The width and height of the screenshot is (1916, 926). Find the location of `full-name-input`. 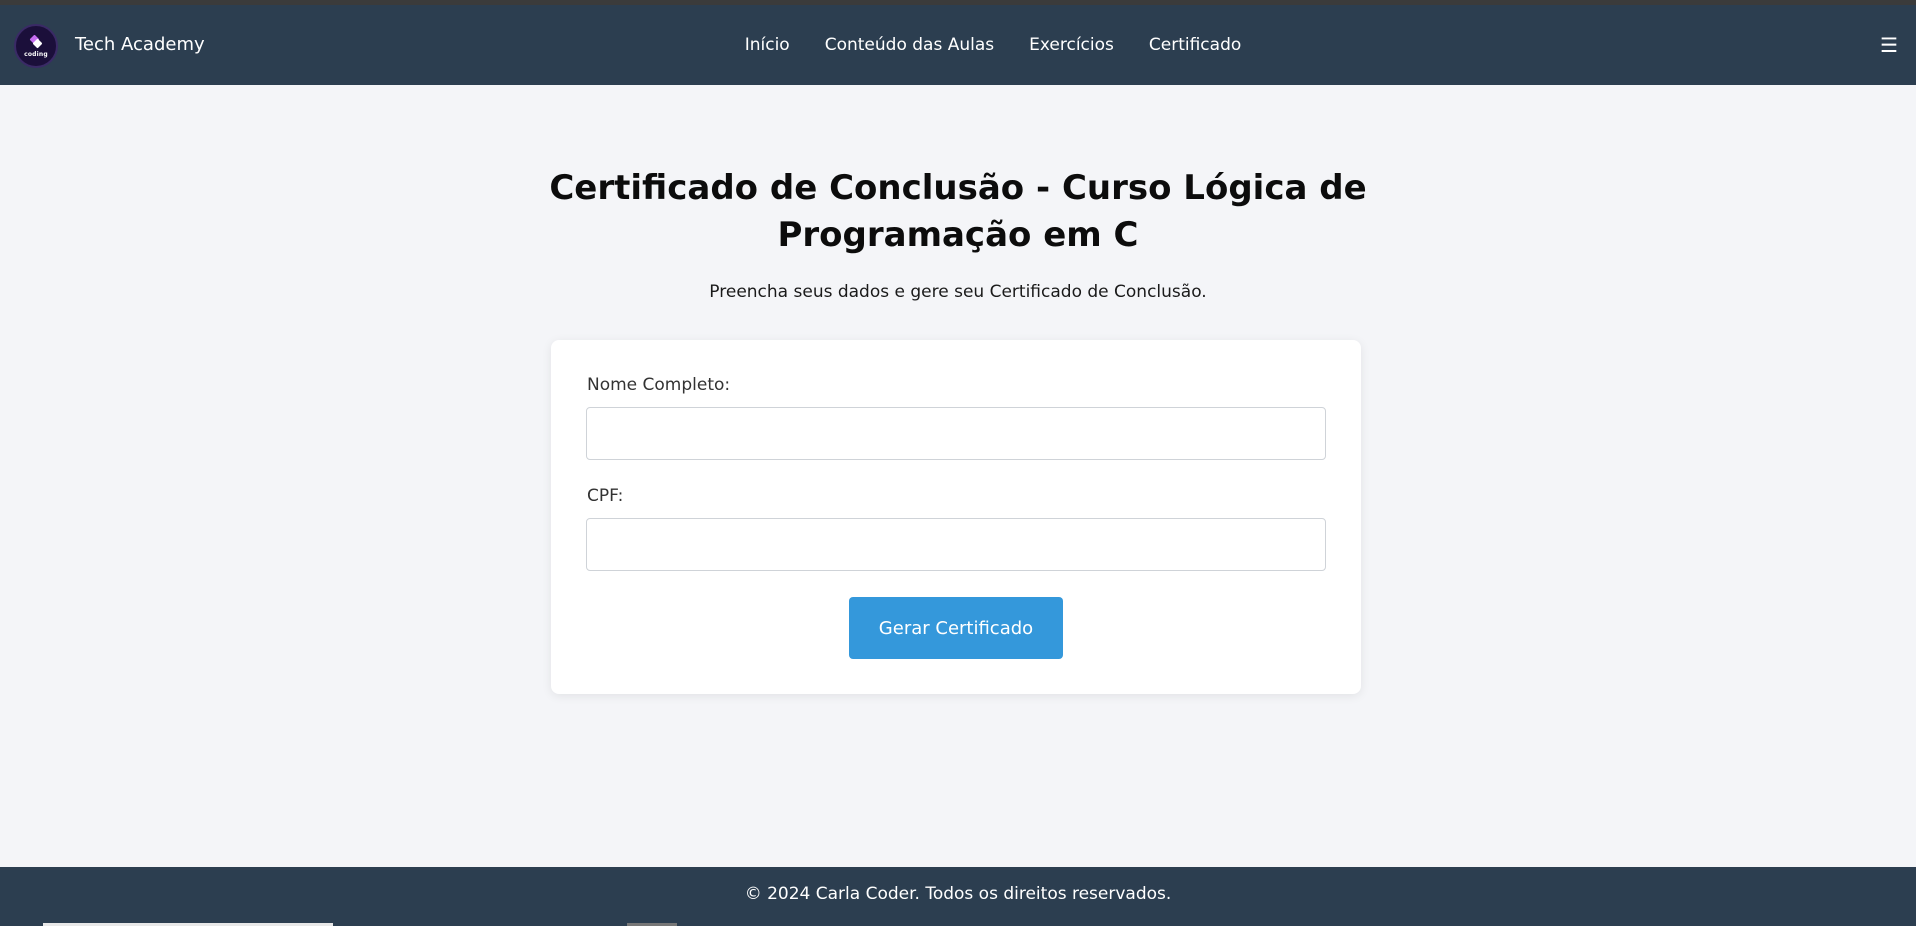

full-name-input is located at coordinates (956, 433).